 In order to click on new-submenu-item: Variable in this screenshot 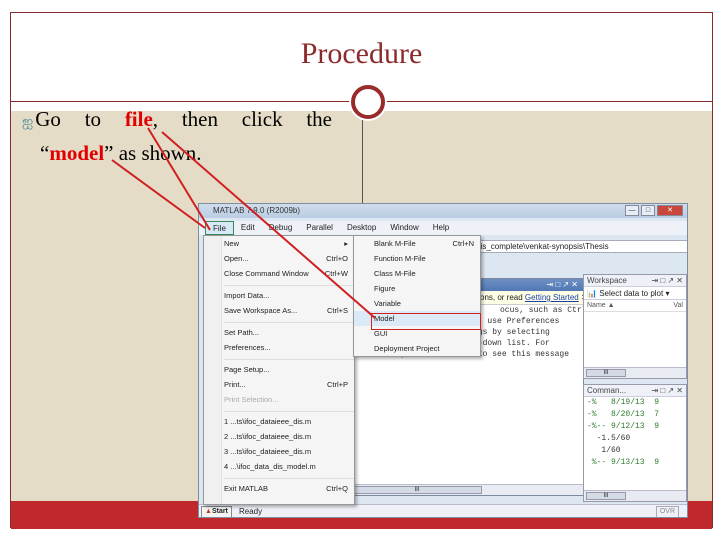, I will do `click(417, 303)`.